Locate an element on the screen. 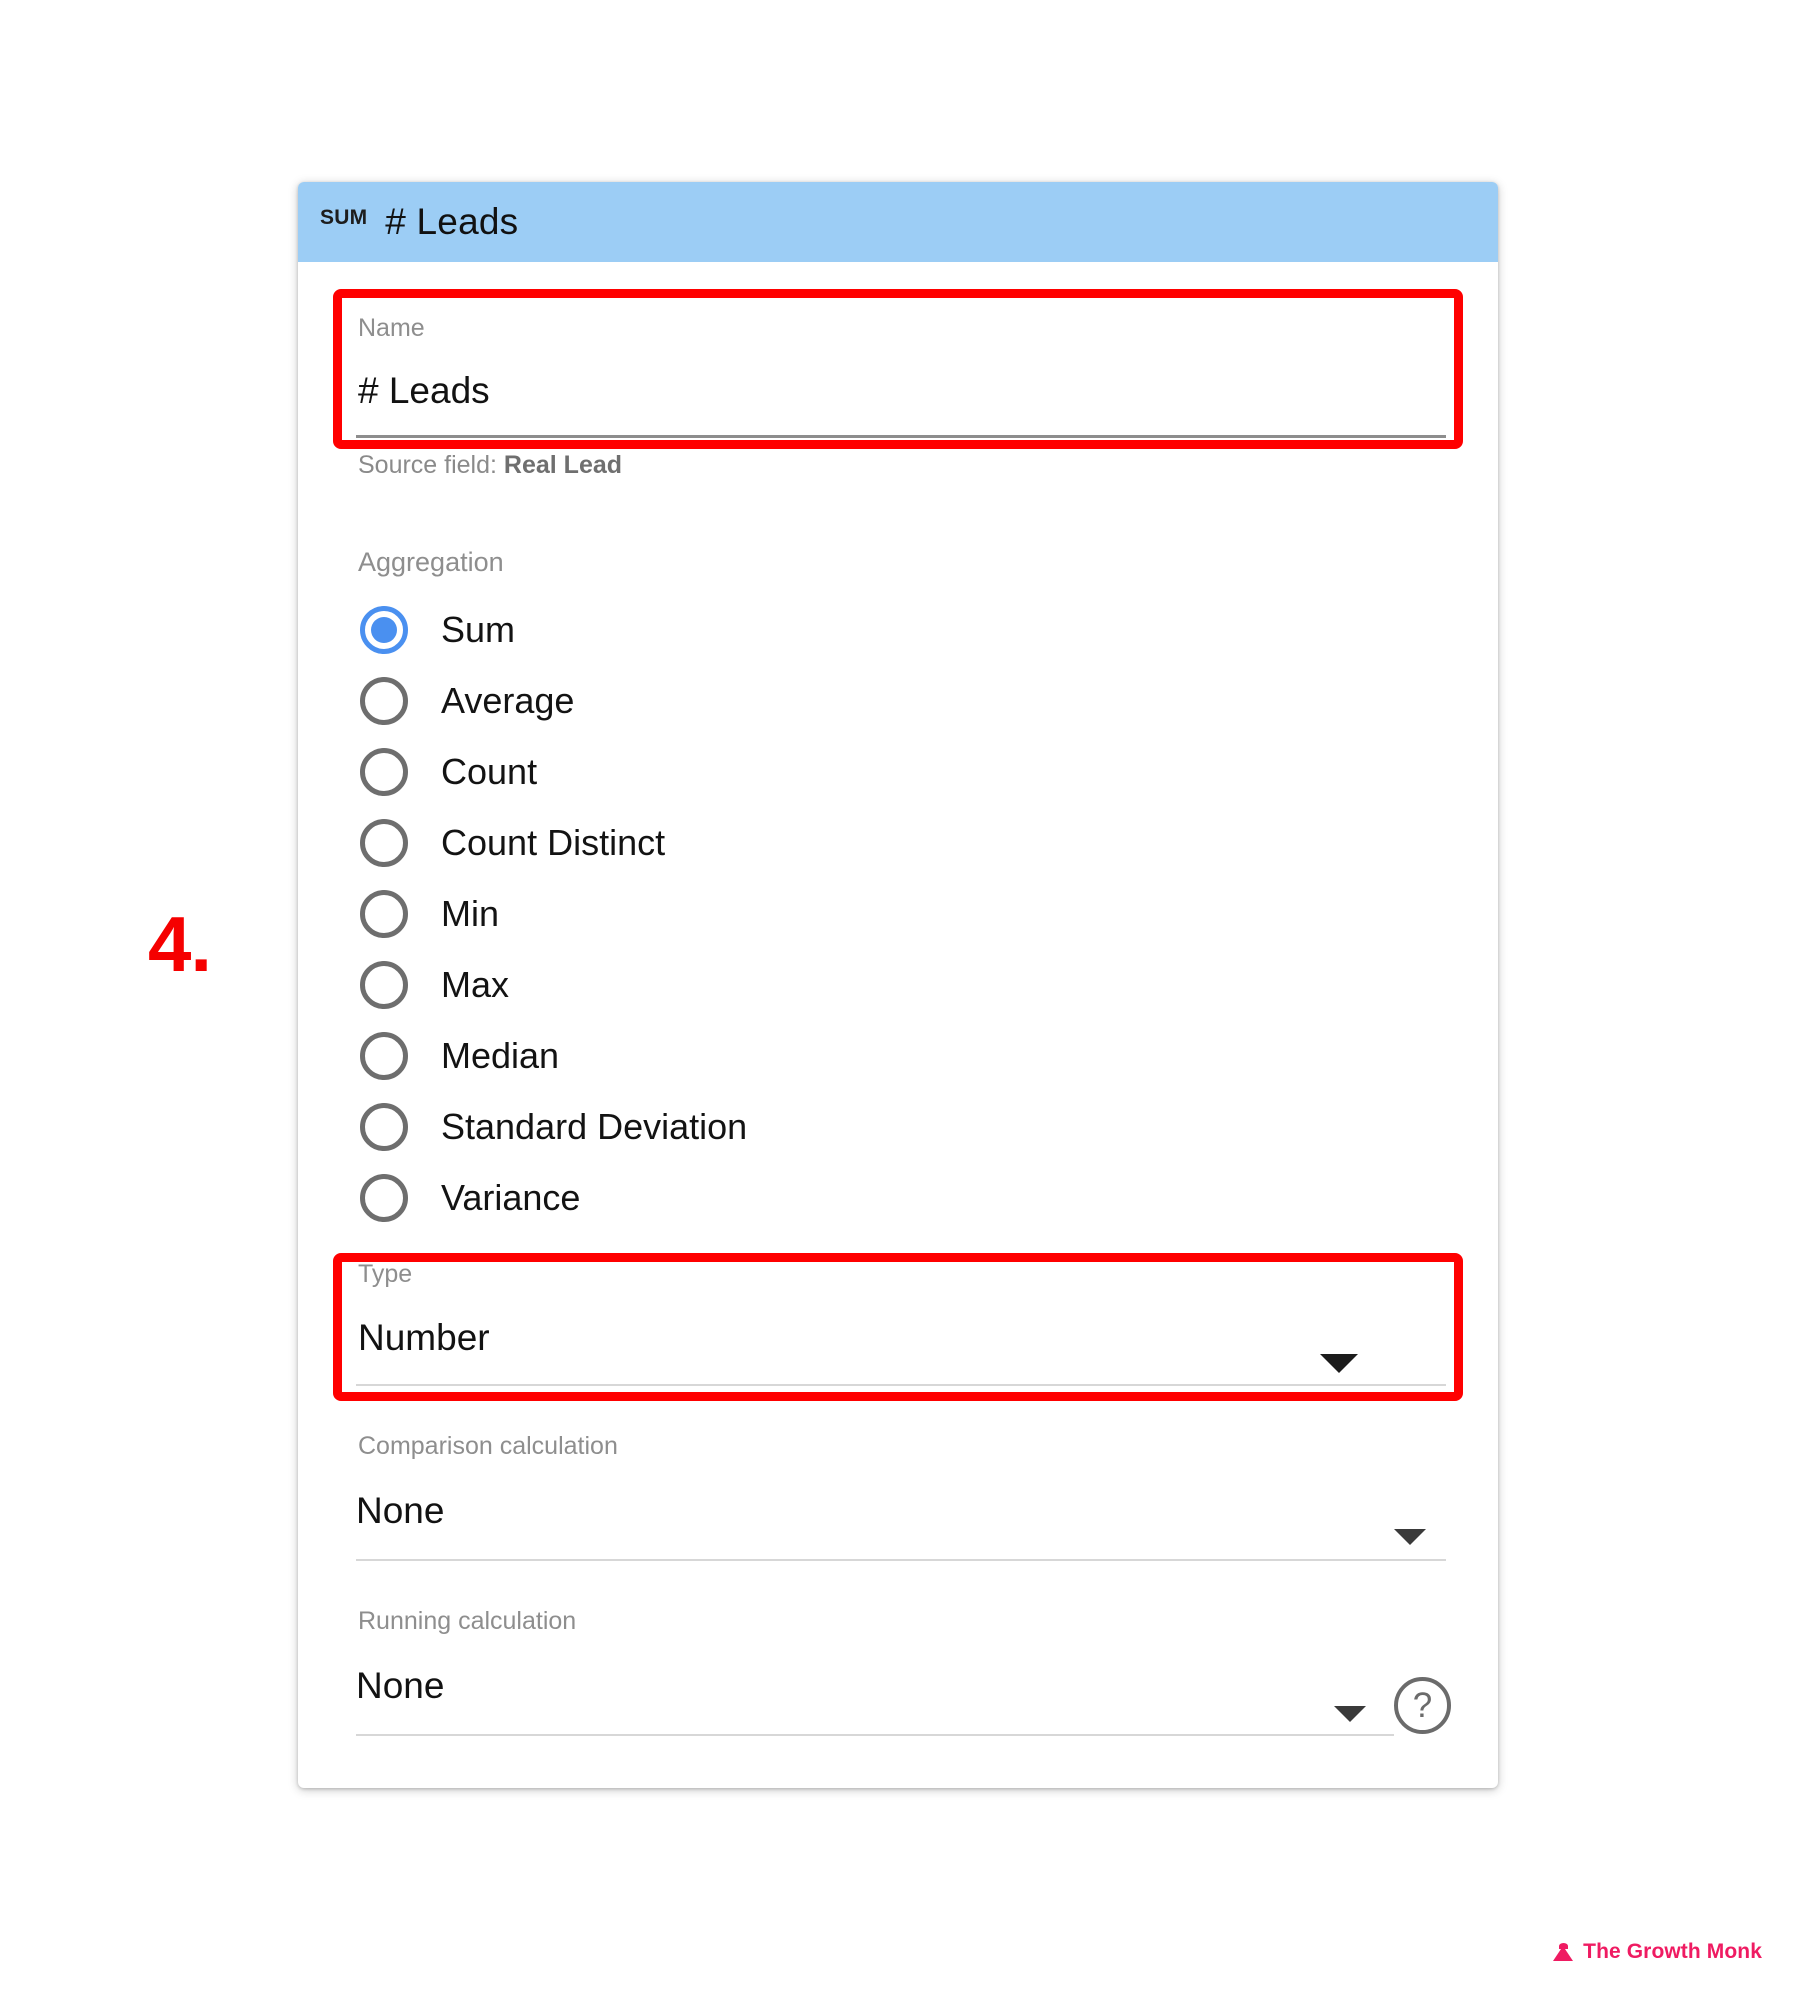 The image size is (1800, 2000). radio-icon-min is located at coordinates (384, 913).